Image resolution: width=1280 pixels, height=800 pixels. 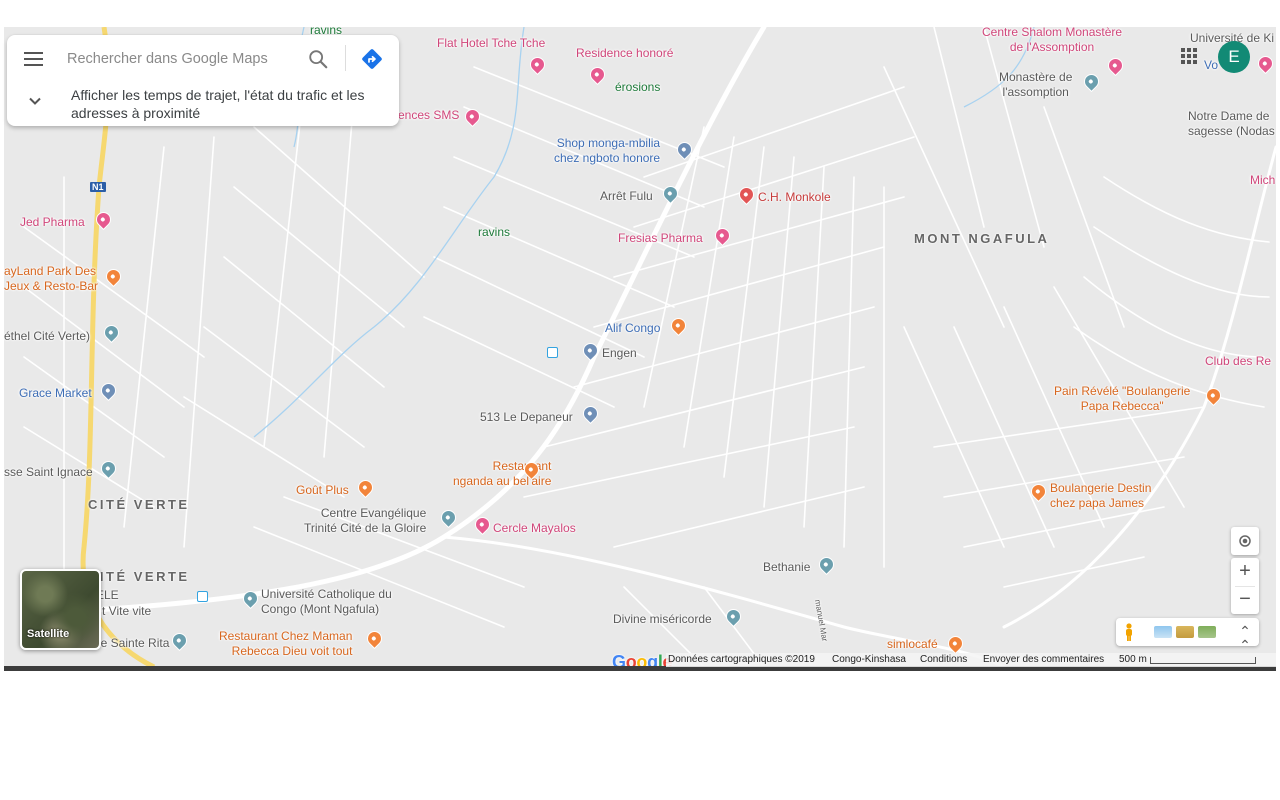 I want to click on place-label-engen: Engen, so click(x=619, y=353).